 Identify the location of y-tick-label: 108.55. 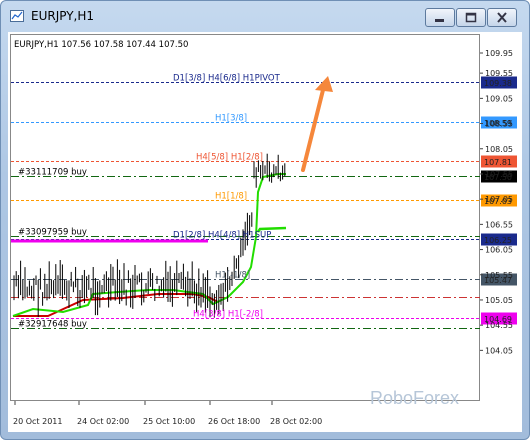
(499, 124).